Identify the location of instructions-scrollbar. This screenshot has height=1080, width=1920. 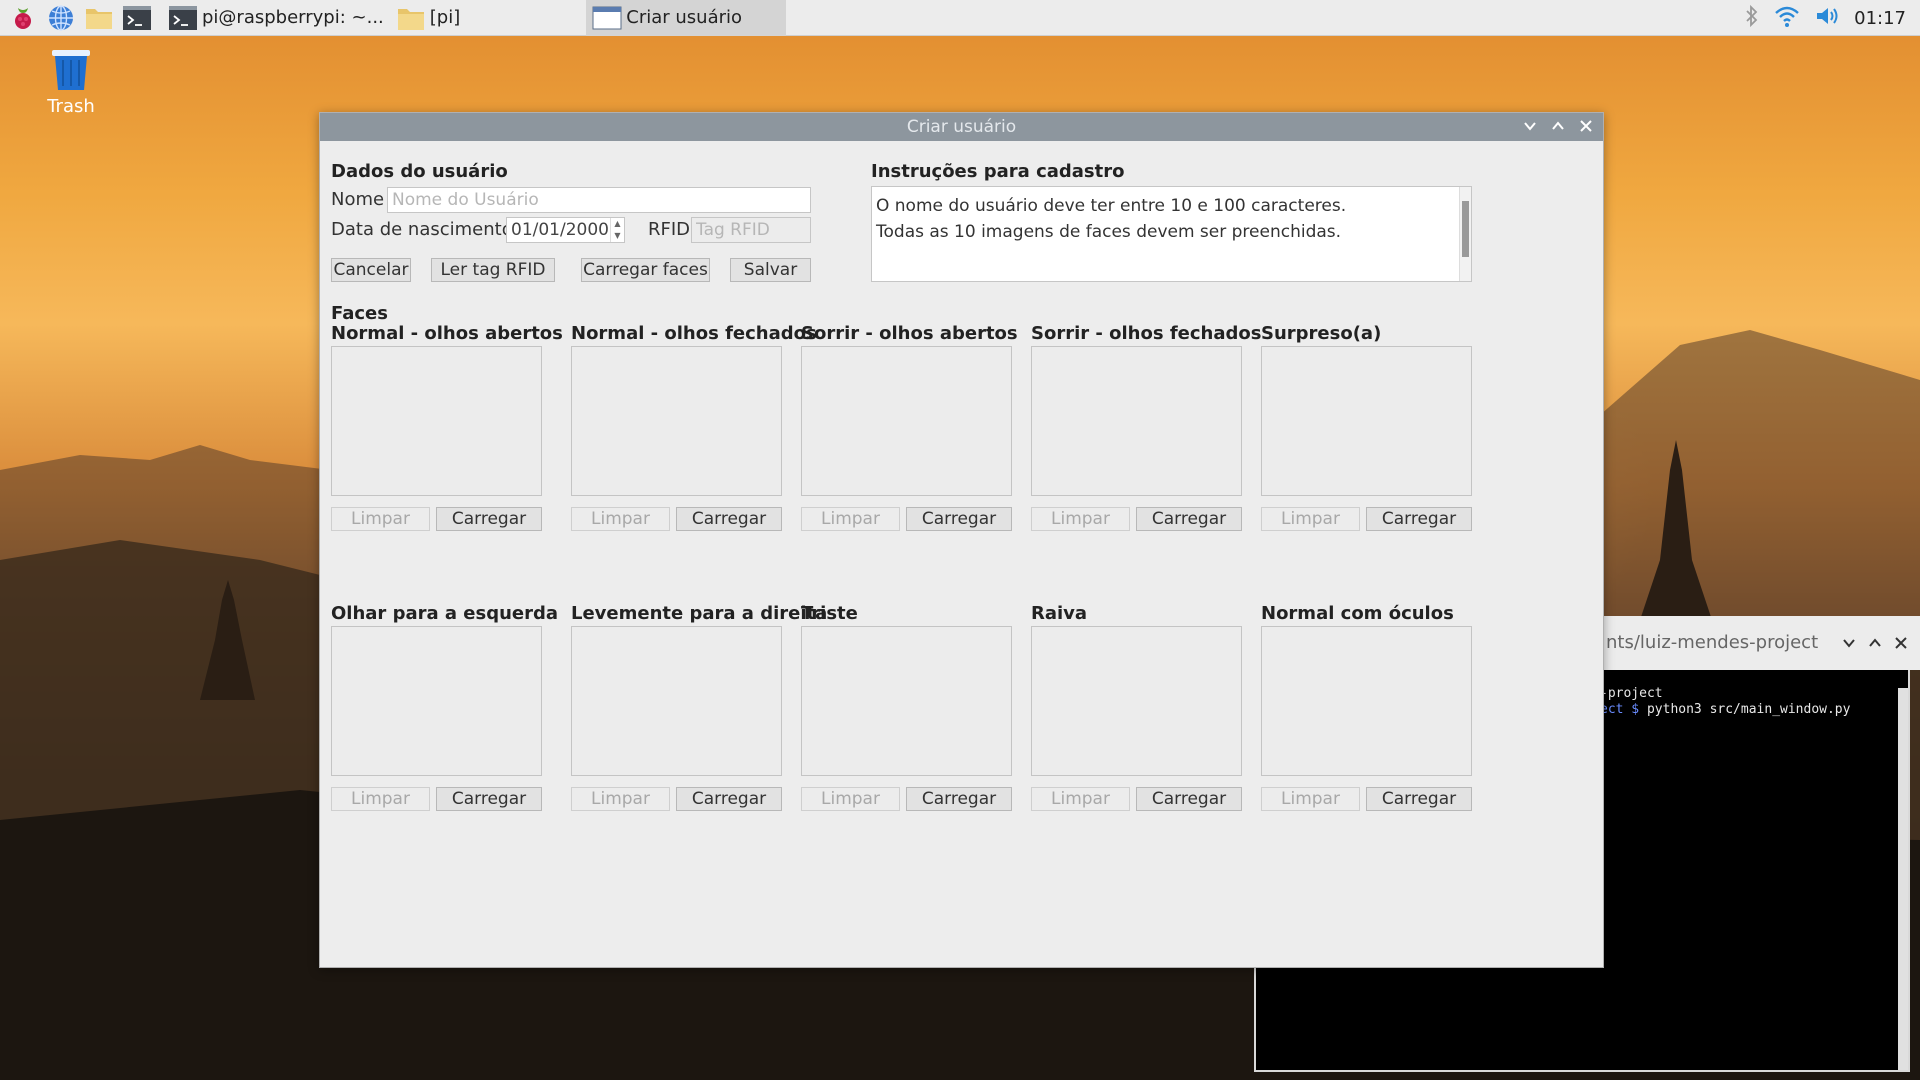
(1465, 234).